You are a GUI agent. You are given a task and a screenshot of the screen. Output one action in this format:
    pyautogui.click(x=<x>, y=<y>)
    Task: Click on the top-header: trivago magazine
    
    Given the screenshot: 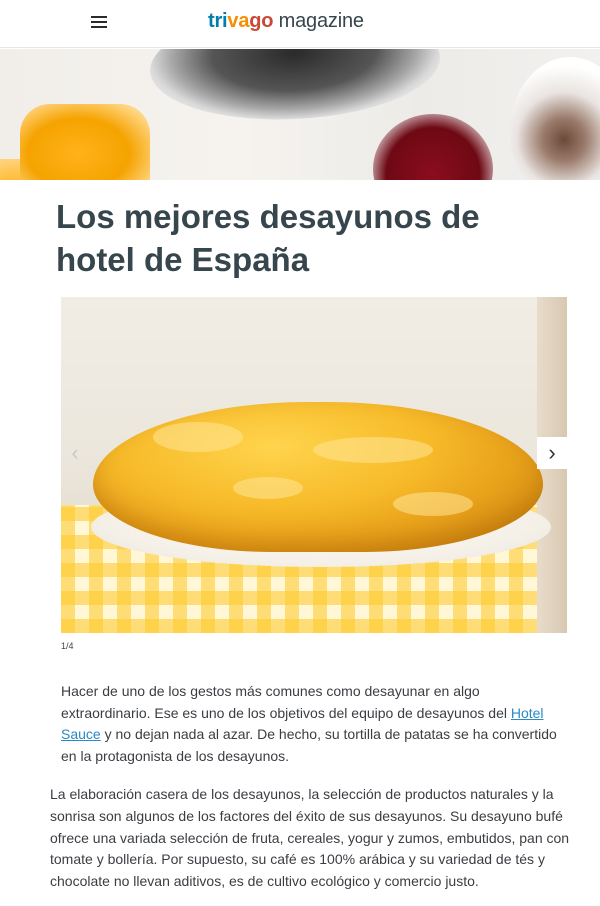 What is the action you would take?
    pyautogui.click(x=300, y=24)
    